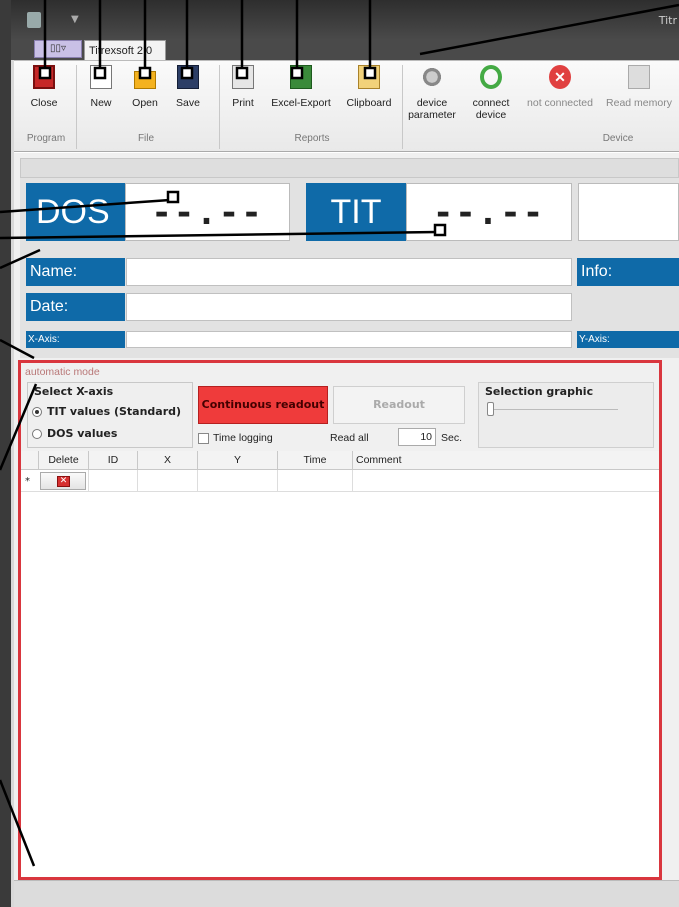 The image size is (679, 907). What do you see at coordinates (114, 411) in the screenshot?
I see `radio-tit-label: TIT values (Standard)` at bounding box center [114, 411].